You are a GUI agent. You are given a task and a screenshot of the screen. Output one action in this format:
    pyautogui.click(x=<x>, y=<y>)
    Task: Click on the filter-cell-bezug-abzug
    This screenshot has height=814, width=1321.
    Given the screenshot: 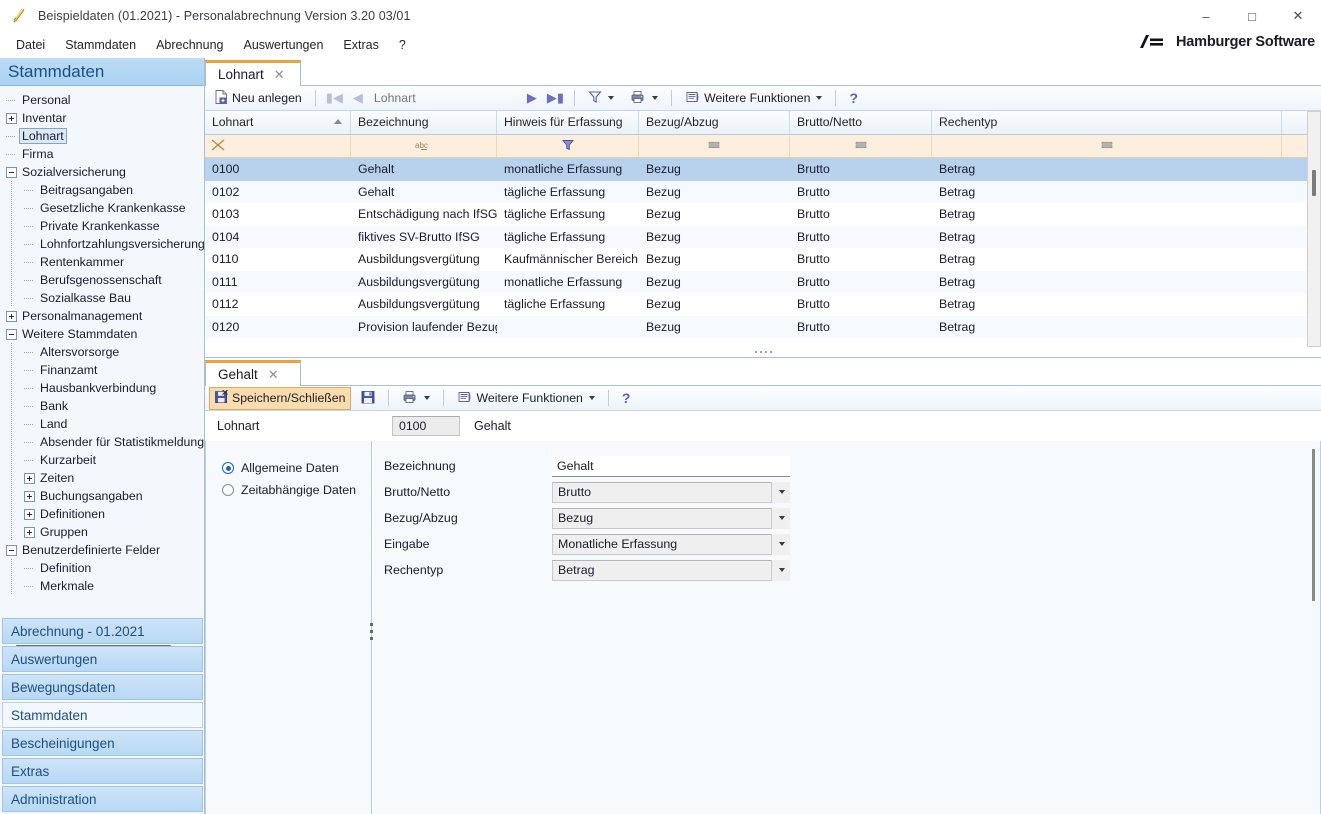 What is the action you would take?
    pyautogui.click(x=714, y=146)
    